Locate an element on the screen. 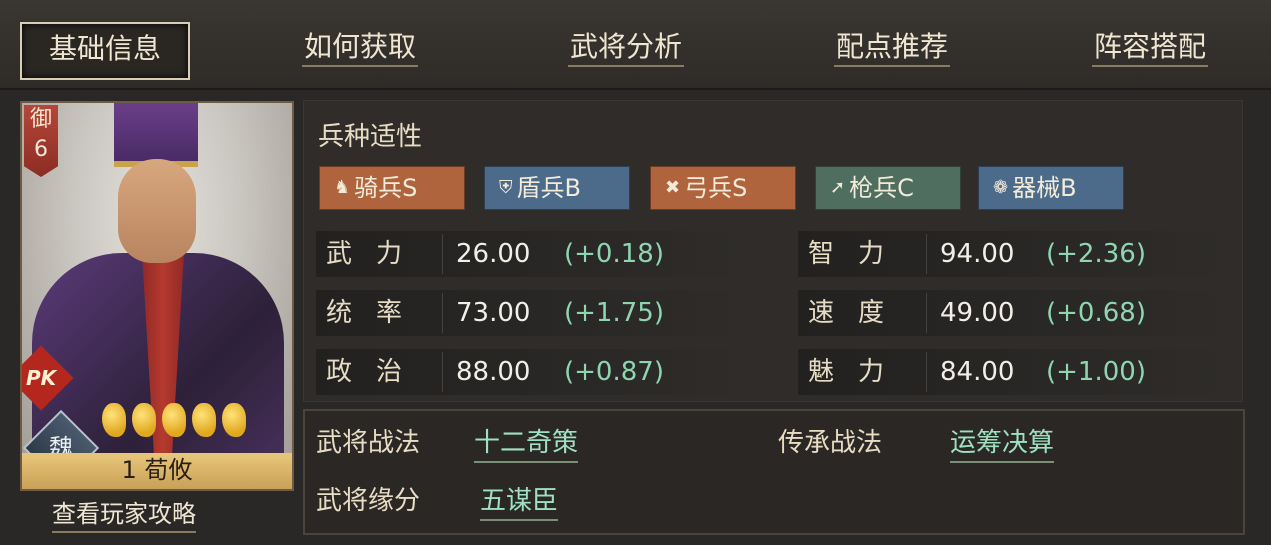  badge-label: 御 is located at coordinates (40, 119).